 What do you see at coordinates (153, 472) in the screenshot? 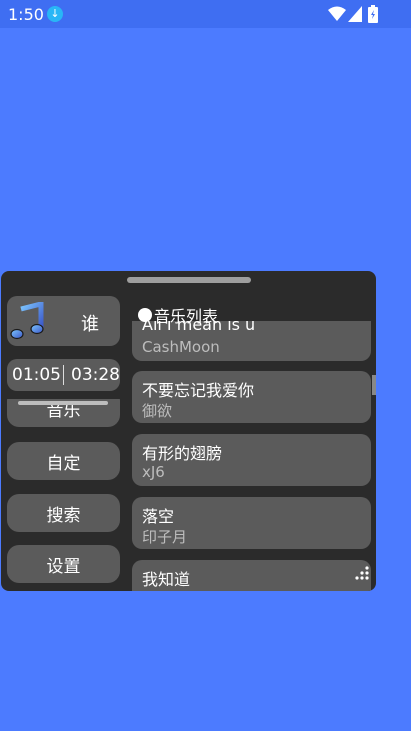
I see `song-artist: xJ6` at bounding box center [153, 472].